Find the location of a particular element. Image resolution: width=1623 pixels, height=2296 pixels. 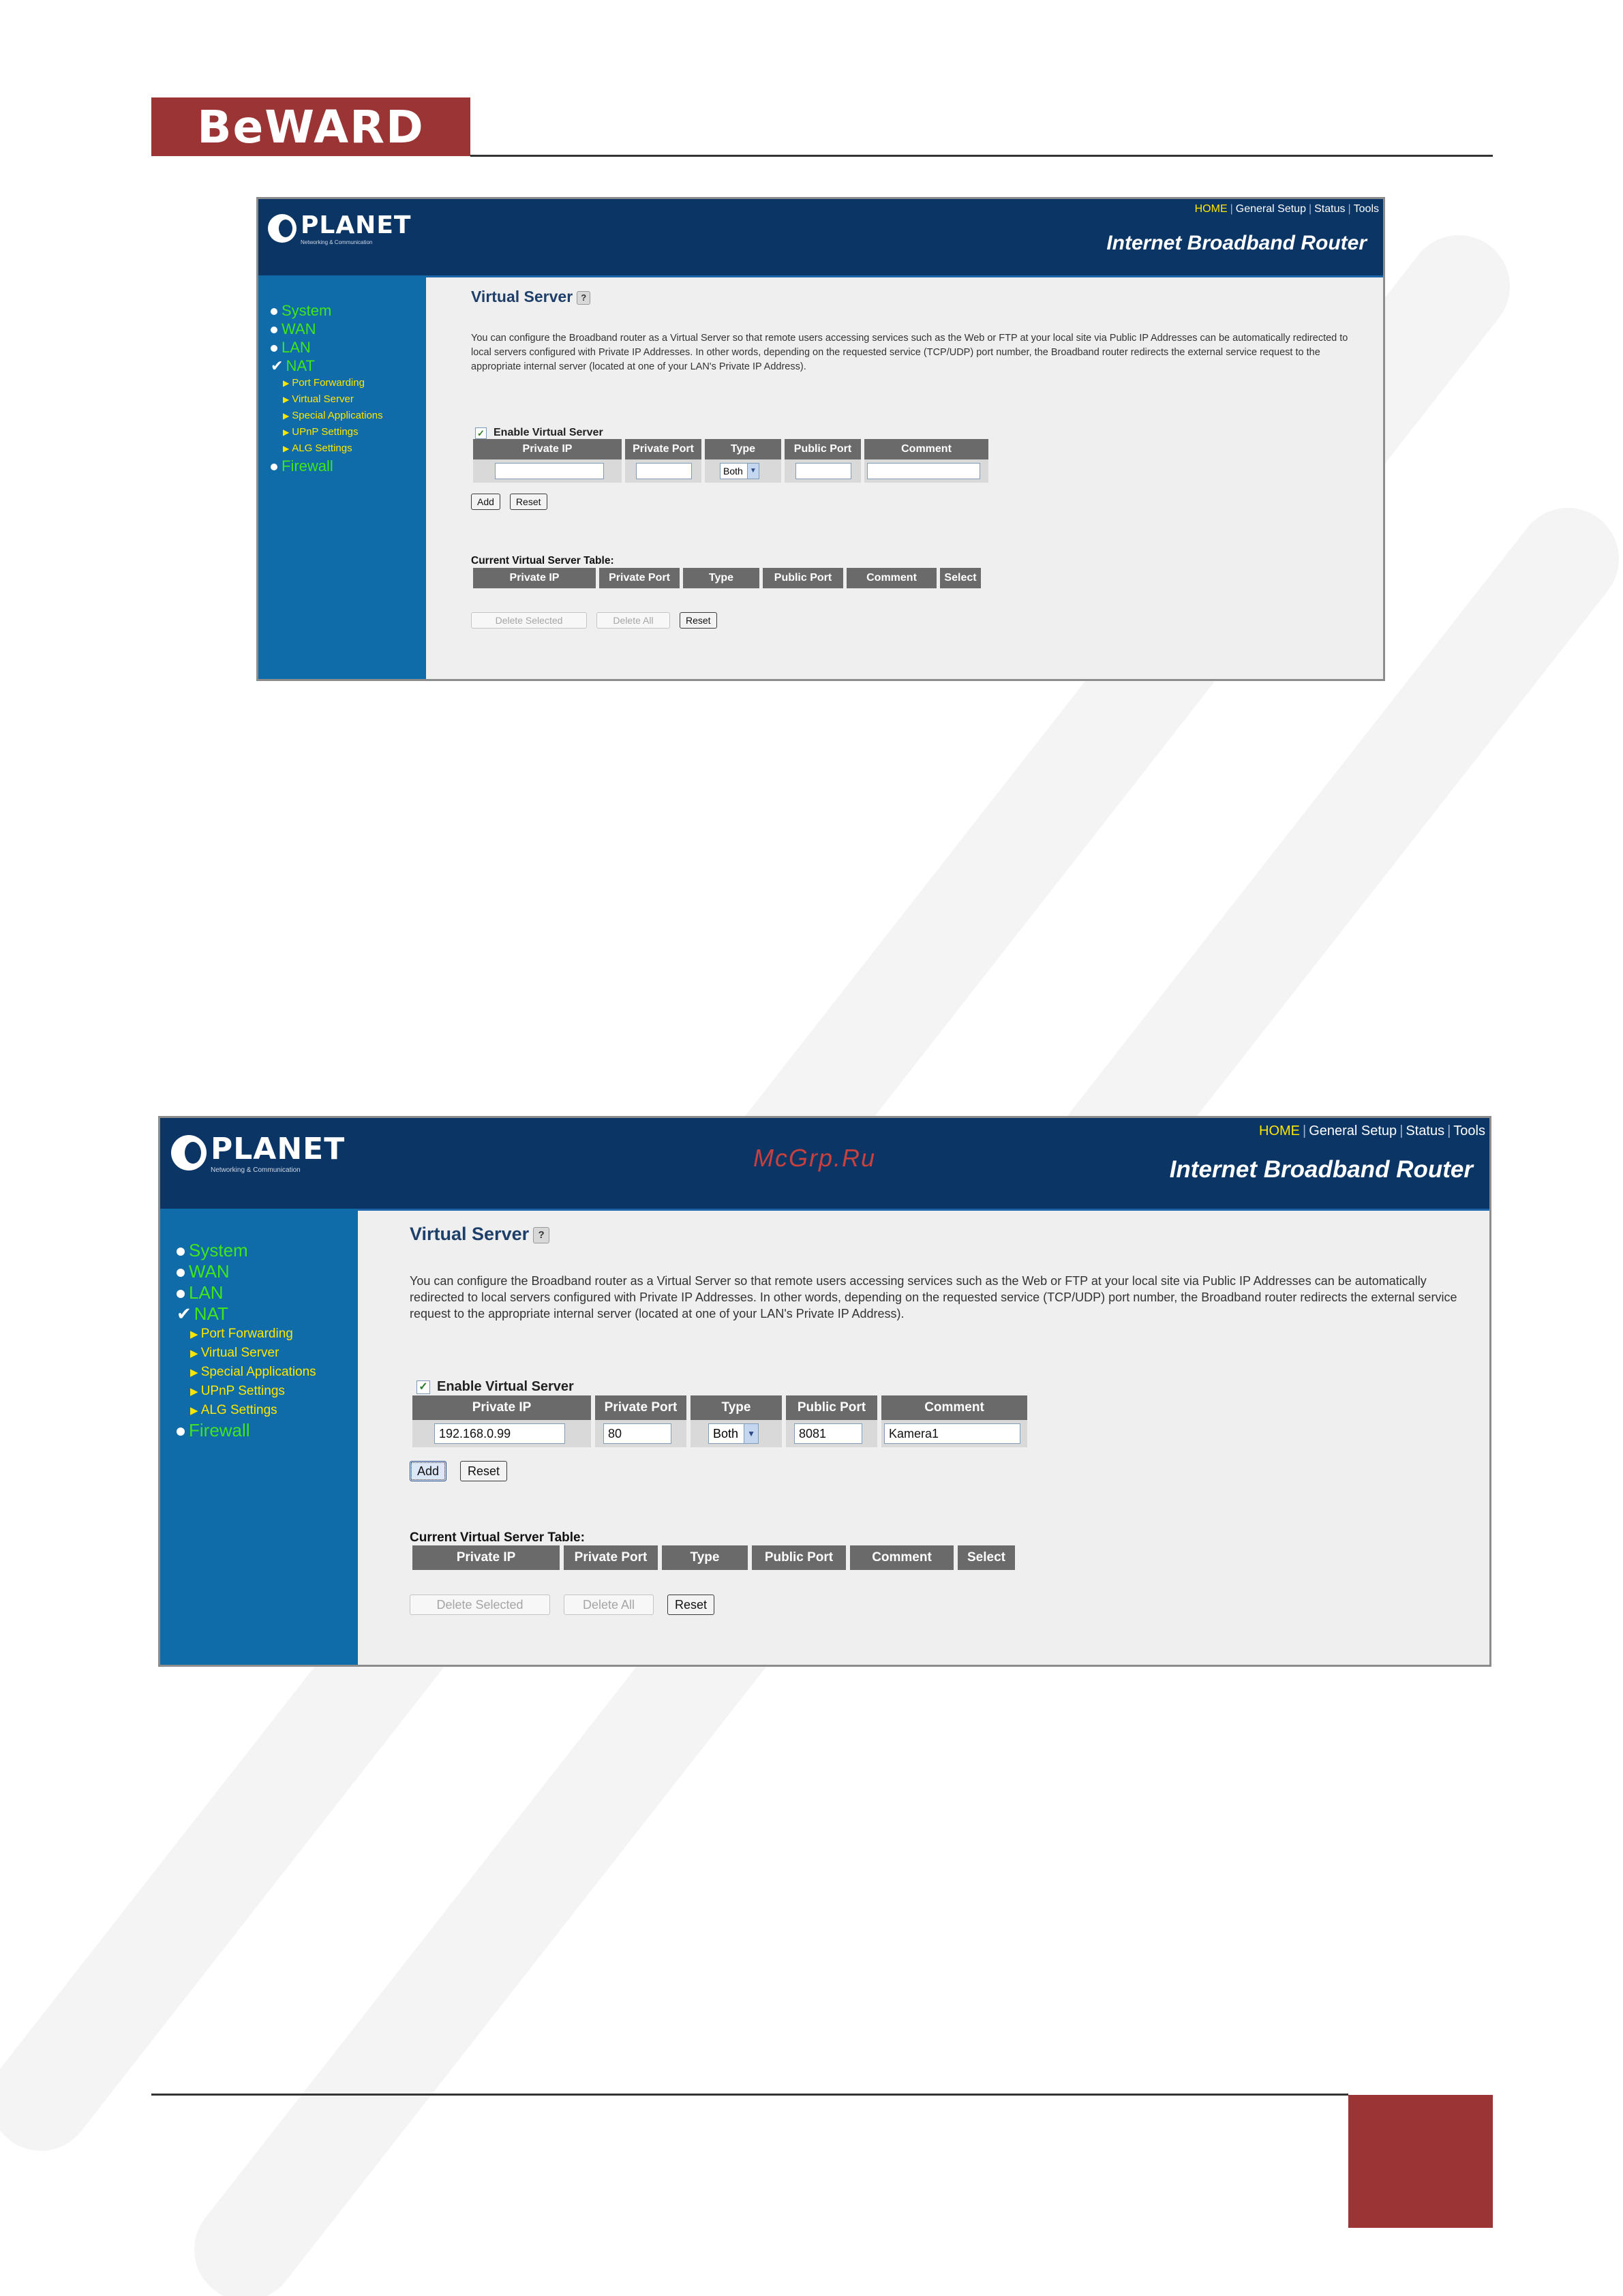

comment-input: Kamera1 is located at coordinates (952, 1433).